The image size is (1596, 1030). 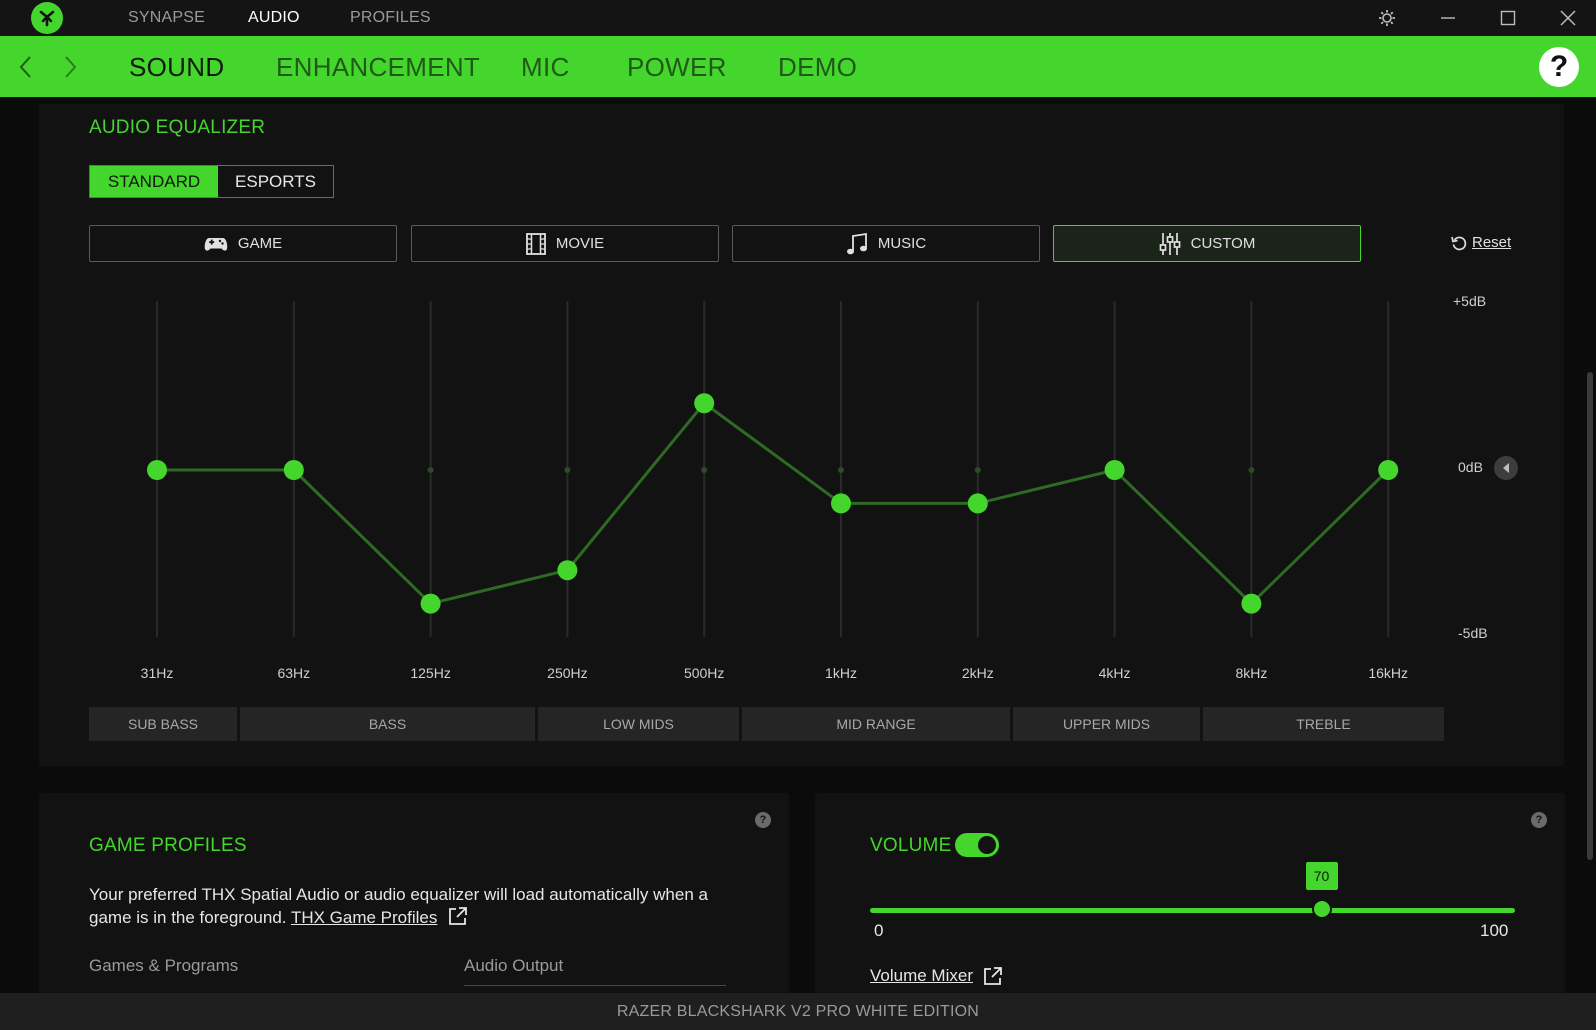 I want to click on preset-custom-button: CUSTOM, so click(x=1207, y=243).